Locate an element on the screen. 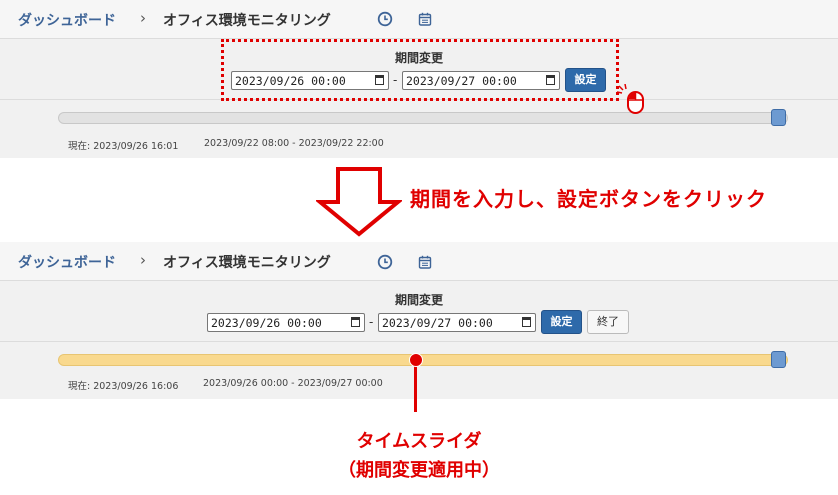 The image size is (838, 495). instruction-note: 期間を入力し、設定ボタンをクリック is located at coordinates (588, 199).